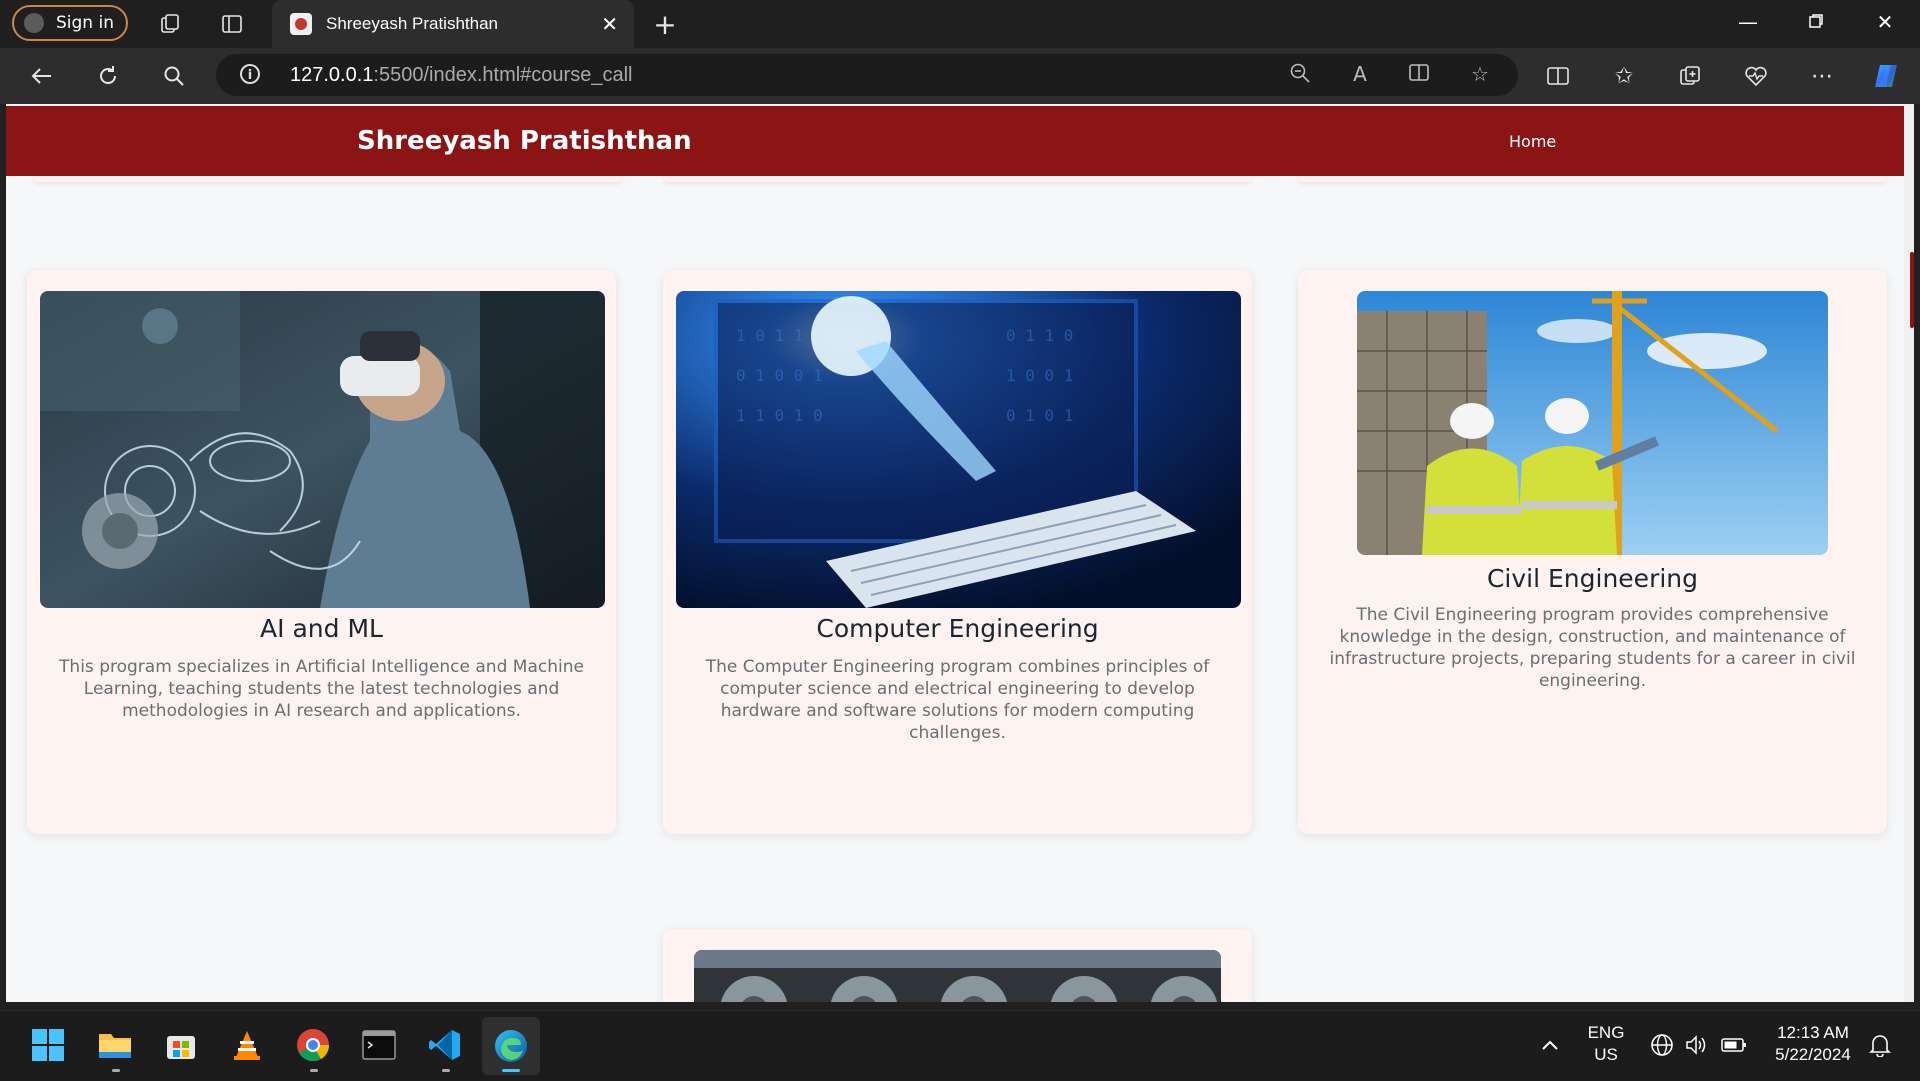 This screenshot has width=1920, height=1081. What do you see at coordinates (174, 76) in the screenshot?
I see `search-icon` at bounding box center [174, 76].